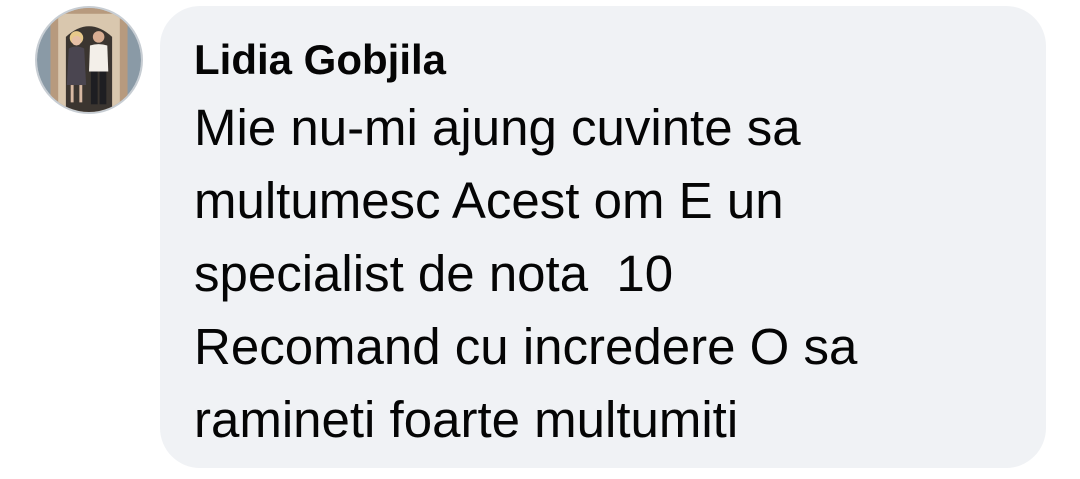 The width and height of the screenshot is (1080, 479). I want to click on comment-author-name: Lidia Gobjila, so click(605, 60).